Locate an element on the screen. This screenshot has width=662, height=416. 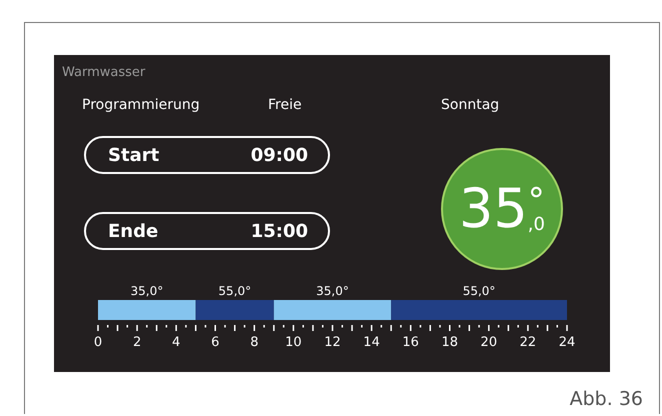
hour-label: 6 is located at coordinates (215, 342).